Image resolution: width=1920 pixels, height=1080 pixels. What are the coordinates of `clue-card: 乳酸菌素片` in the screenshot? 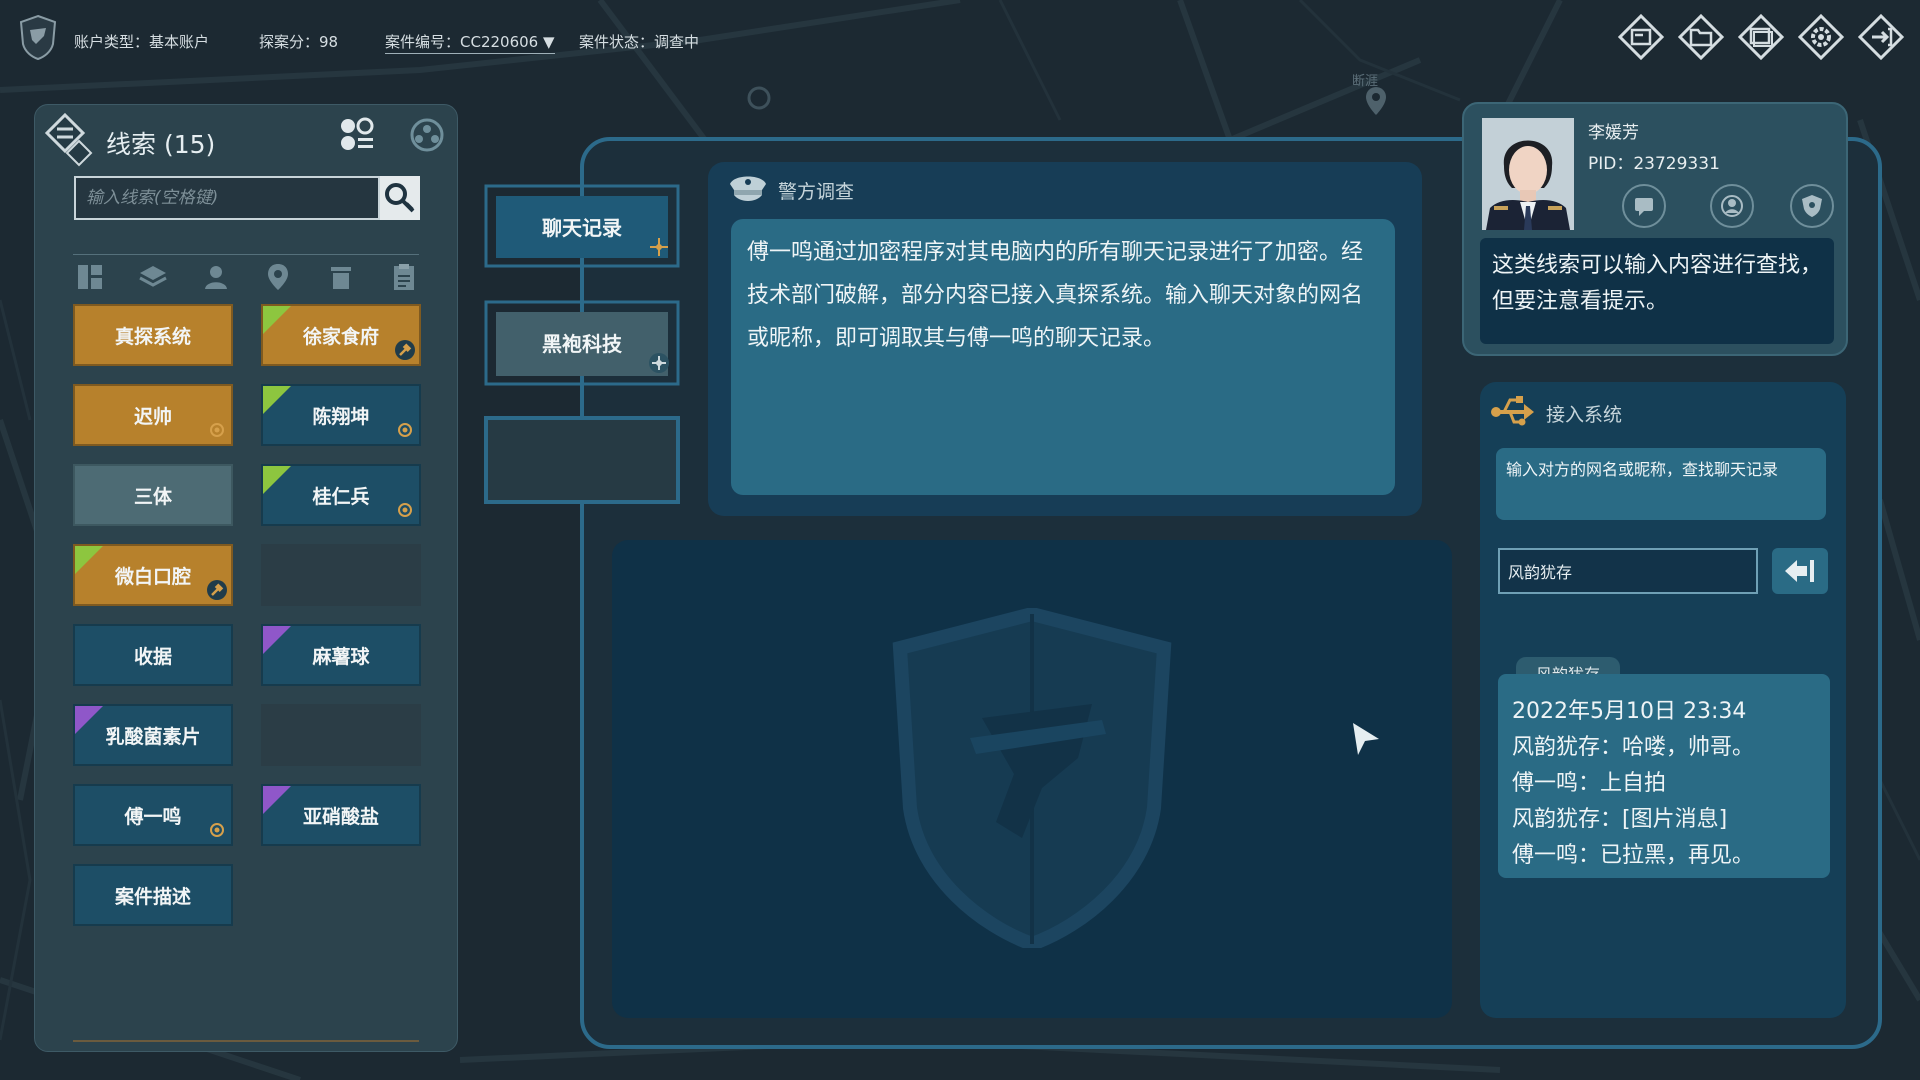 It's located at (153, 735).